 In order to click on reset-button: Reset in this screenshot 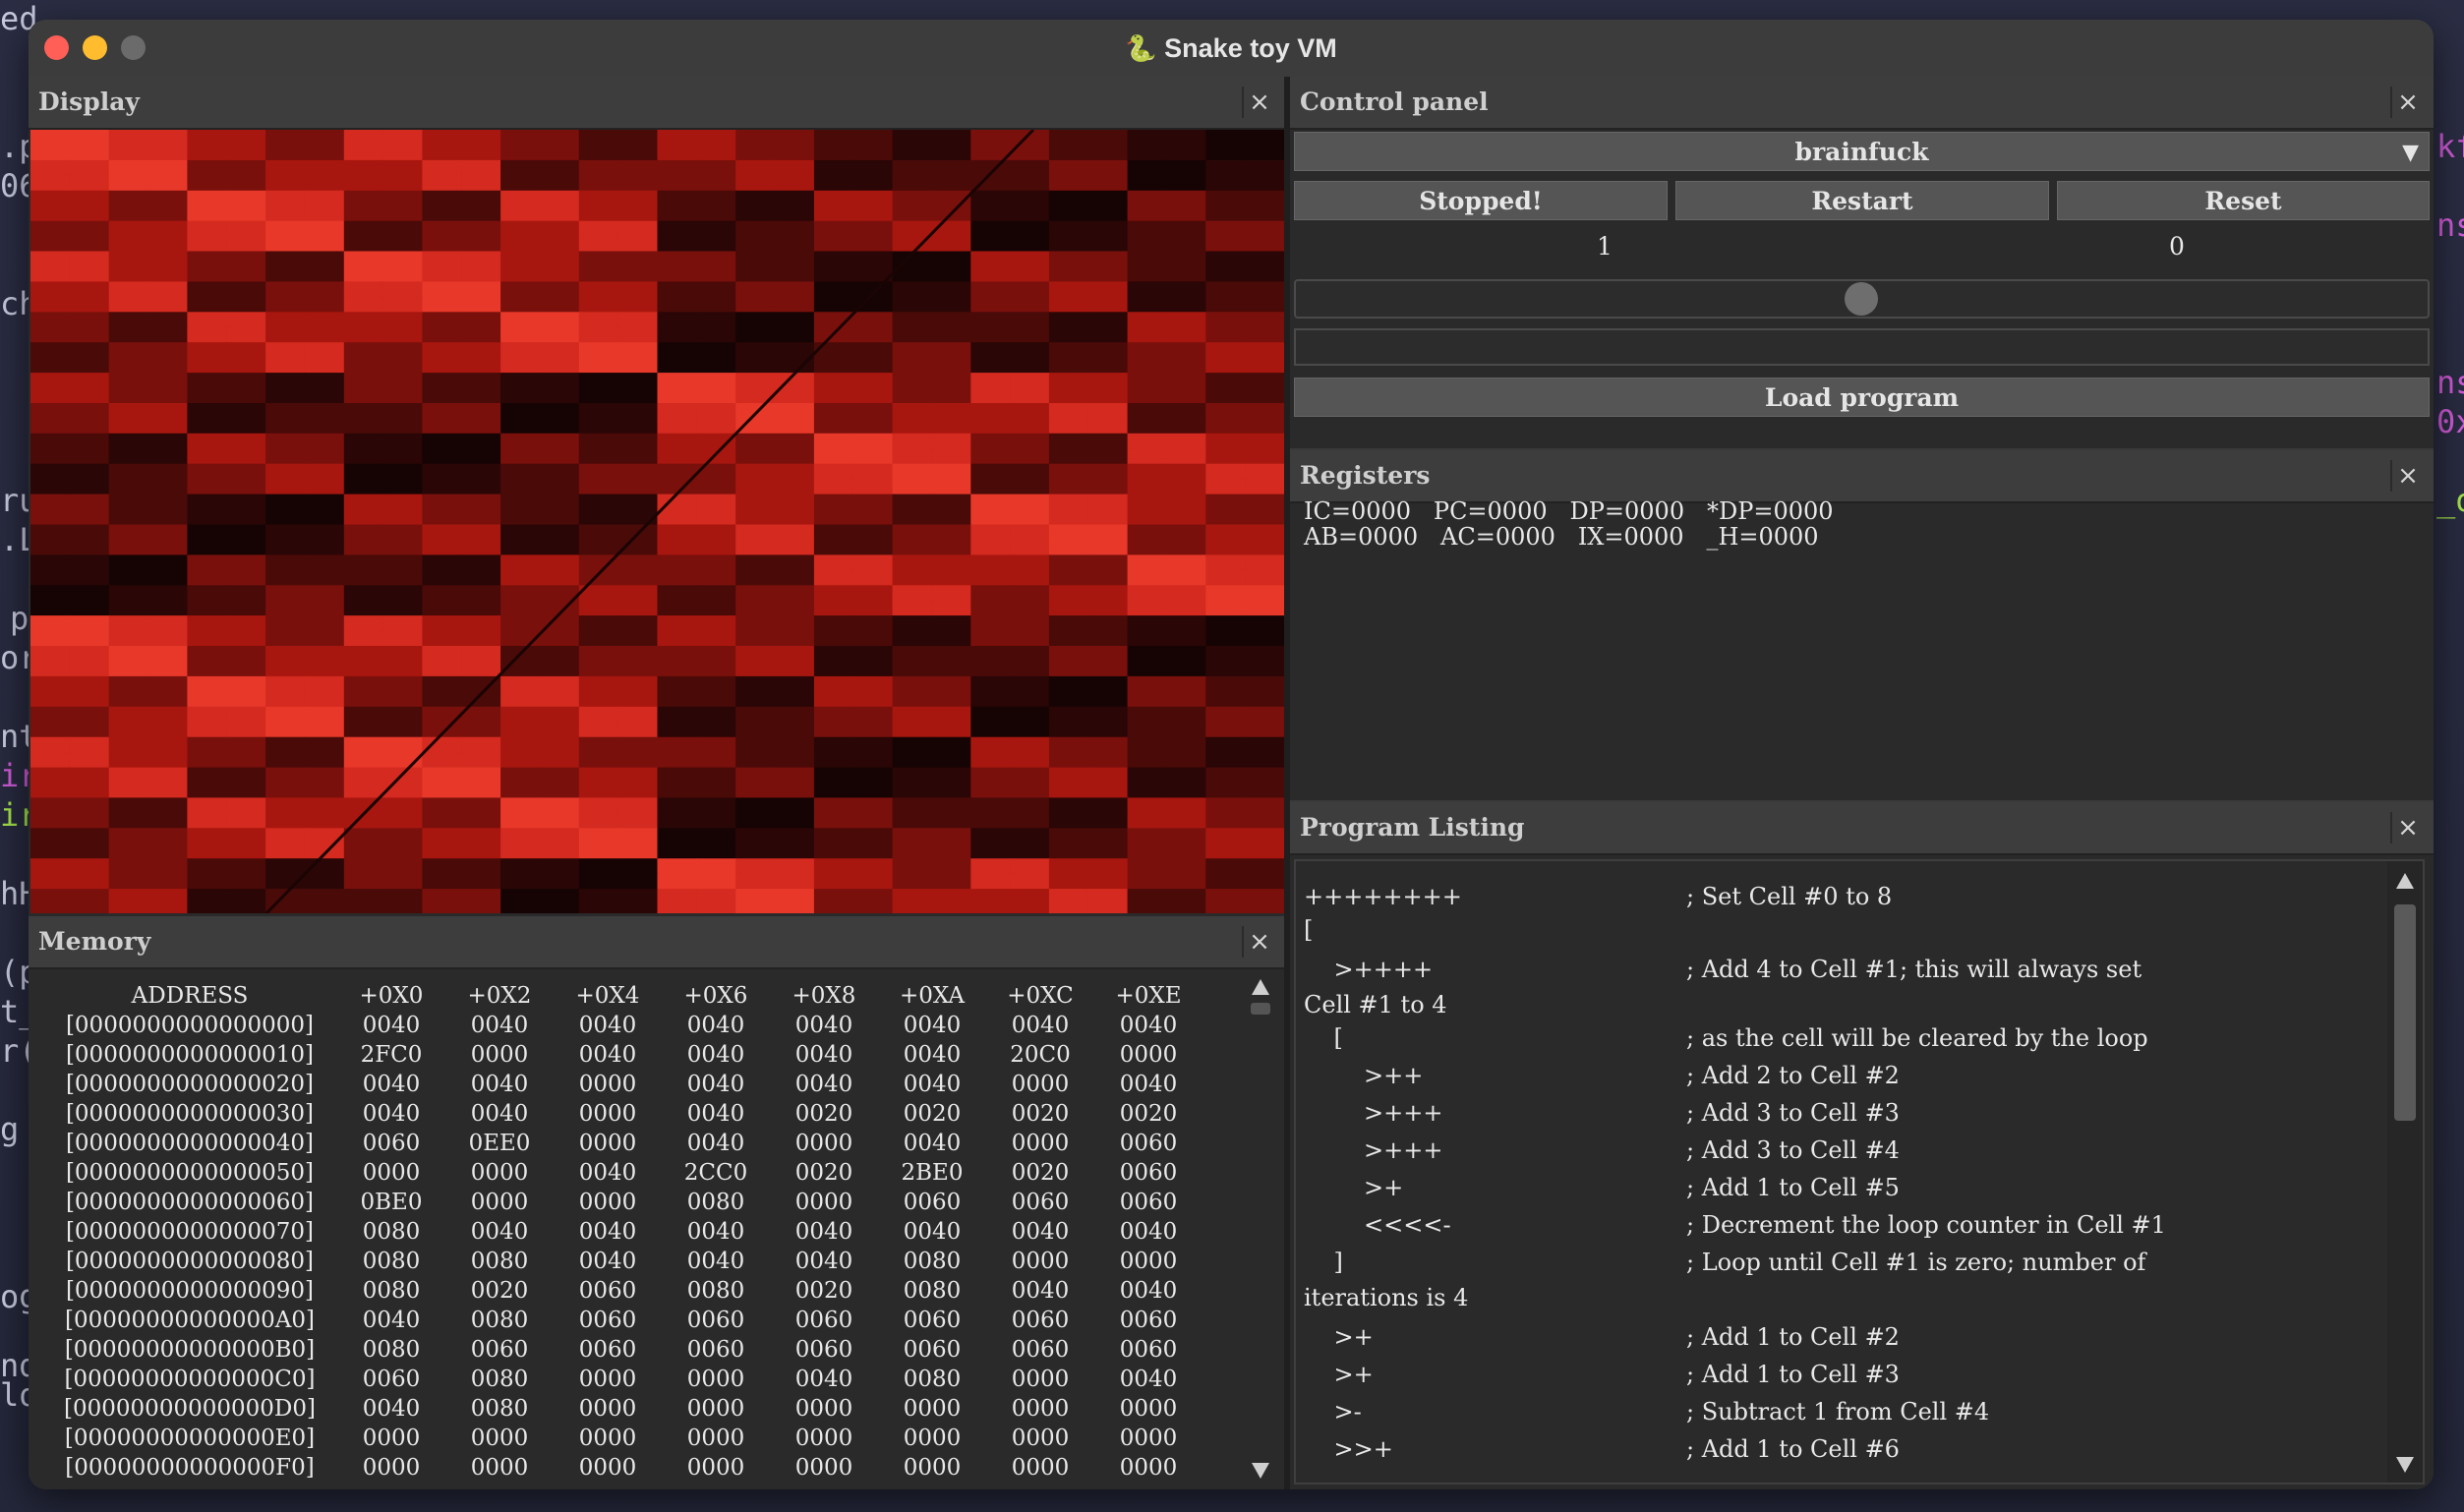, I will do `click(2243, 200)`.